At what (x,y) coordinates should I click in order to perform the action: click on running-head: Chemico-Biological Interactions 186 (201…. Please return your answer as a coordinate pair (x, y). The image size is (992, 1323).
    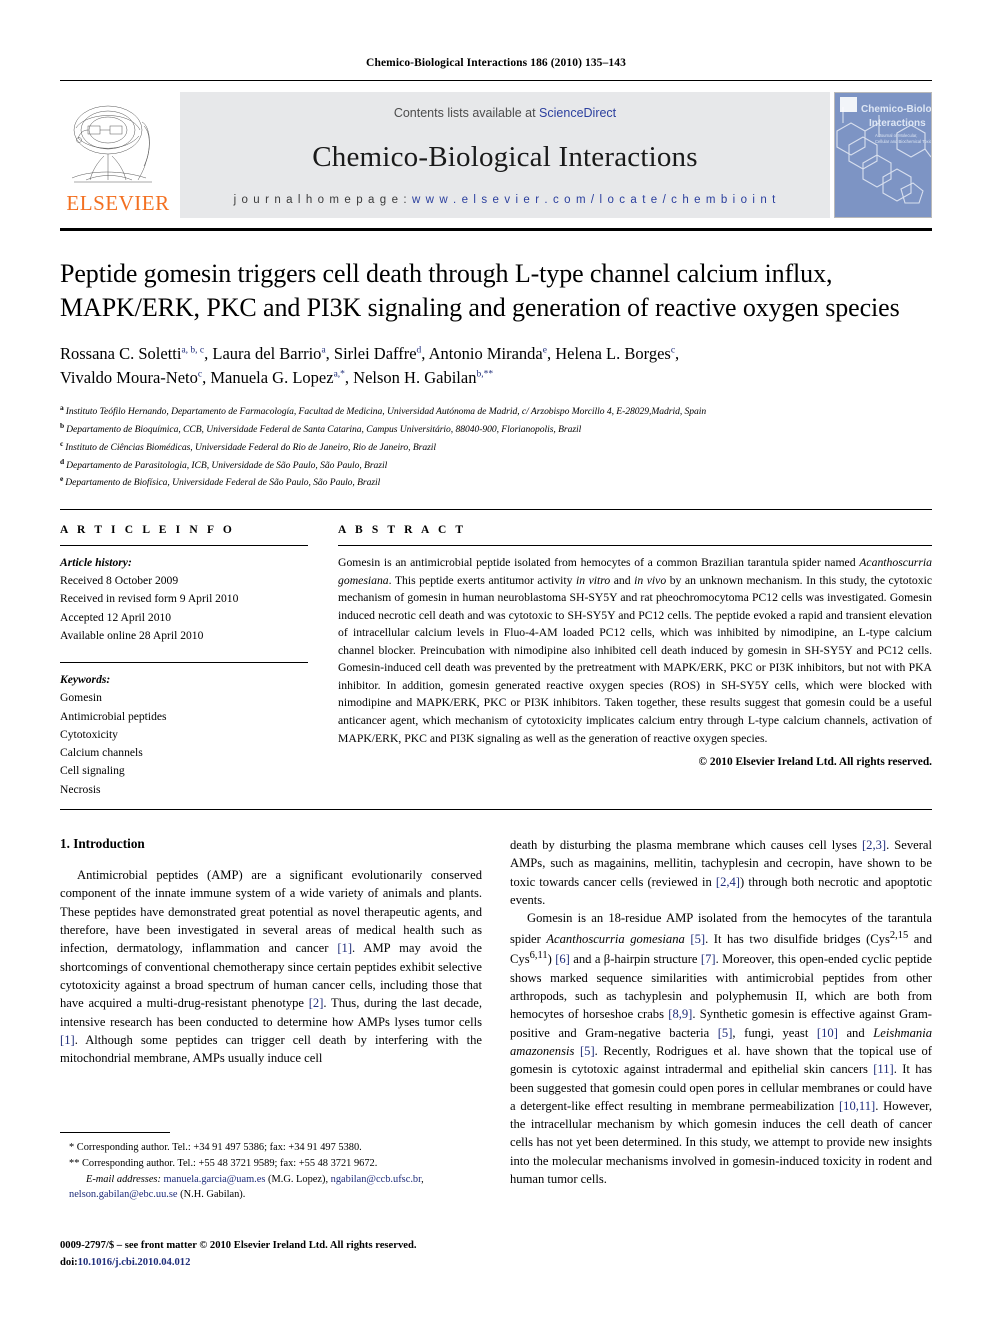
    Looking at the image, I should click on (496, 63).